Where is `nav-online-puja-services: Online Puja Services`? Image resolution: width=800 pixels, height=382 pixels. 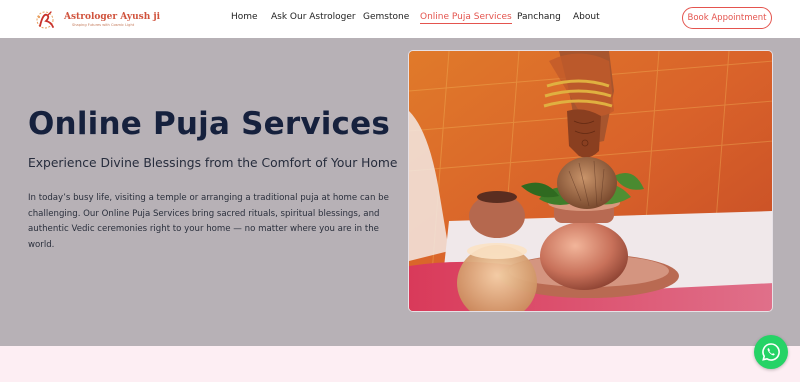
nav-online-puja-services: Online Puja Services is located at coordinates (466, 18).